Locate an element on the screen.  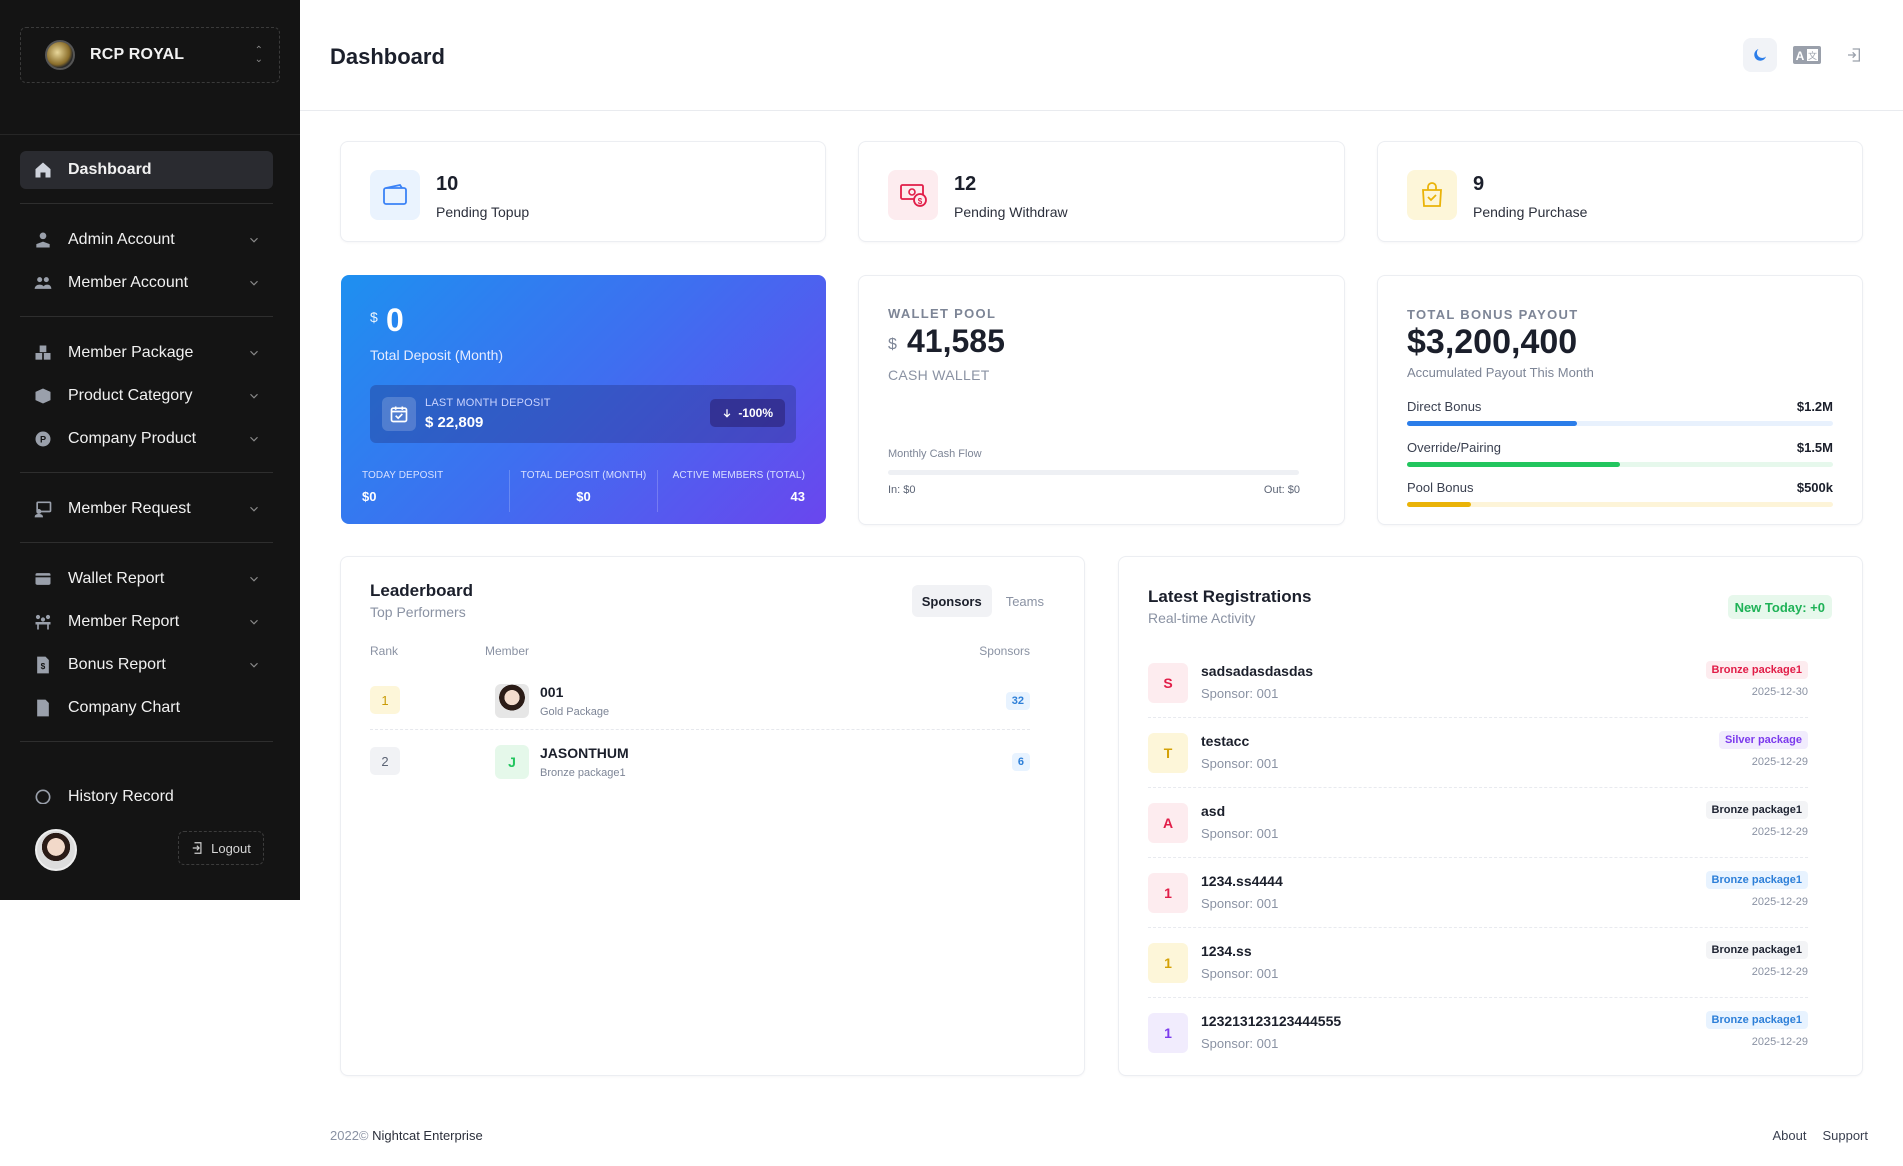
cash-flow-bar is located at coordinates (1093, 472).